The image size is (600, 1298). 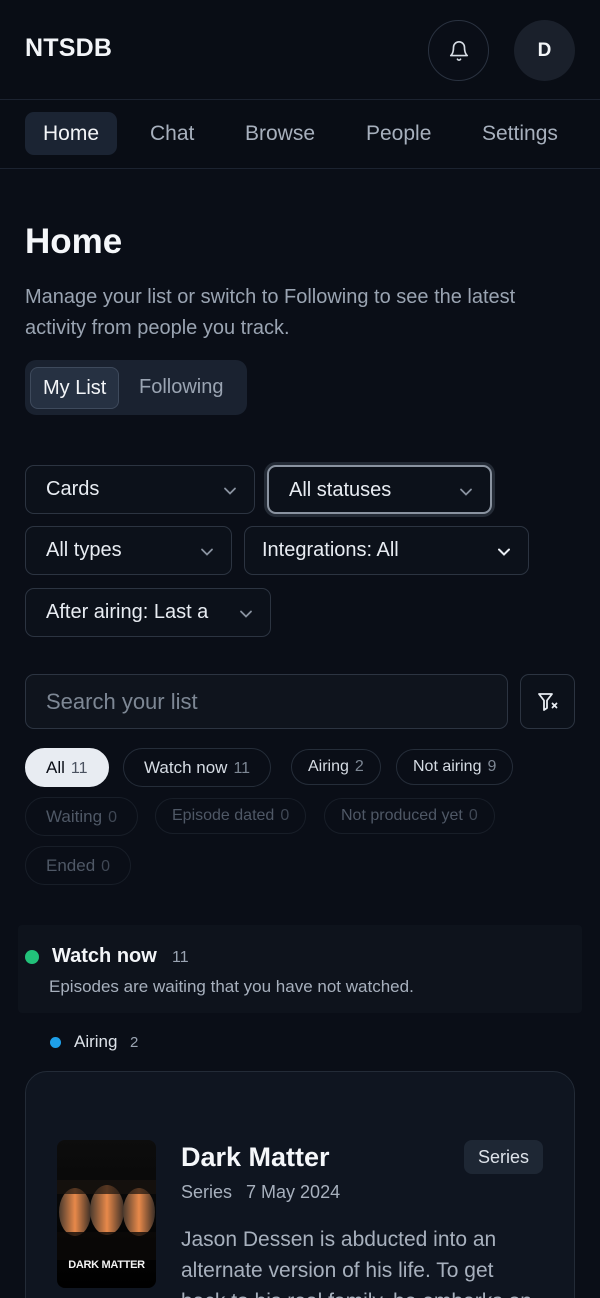 What do you see at coordinates (398, 133) in the screenshot?
I see `nav-people: People` at bounding box center [398, 133].